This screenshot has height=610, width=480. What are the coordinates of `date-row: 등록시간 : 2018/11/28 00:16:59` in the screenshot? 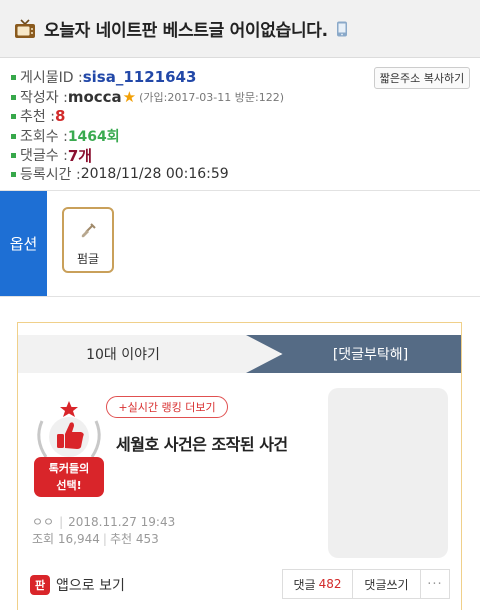 It's located at (120, 174).